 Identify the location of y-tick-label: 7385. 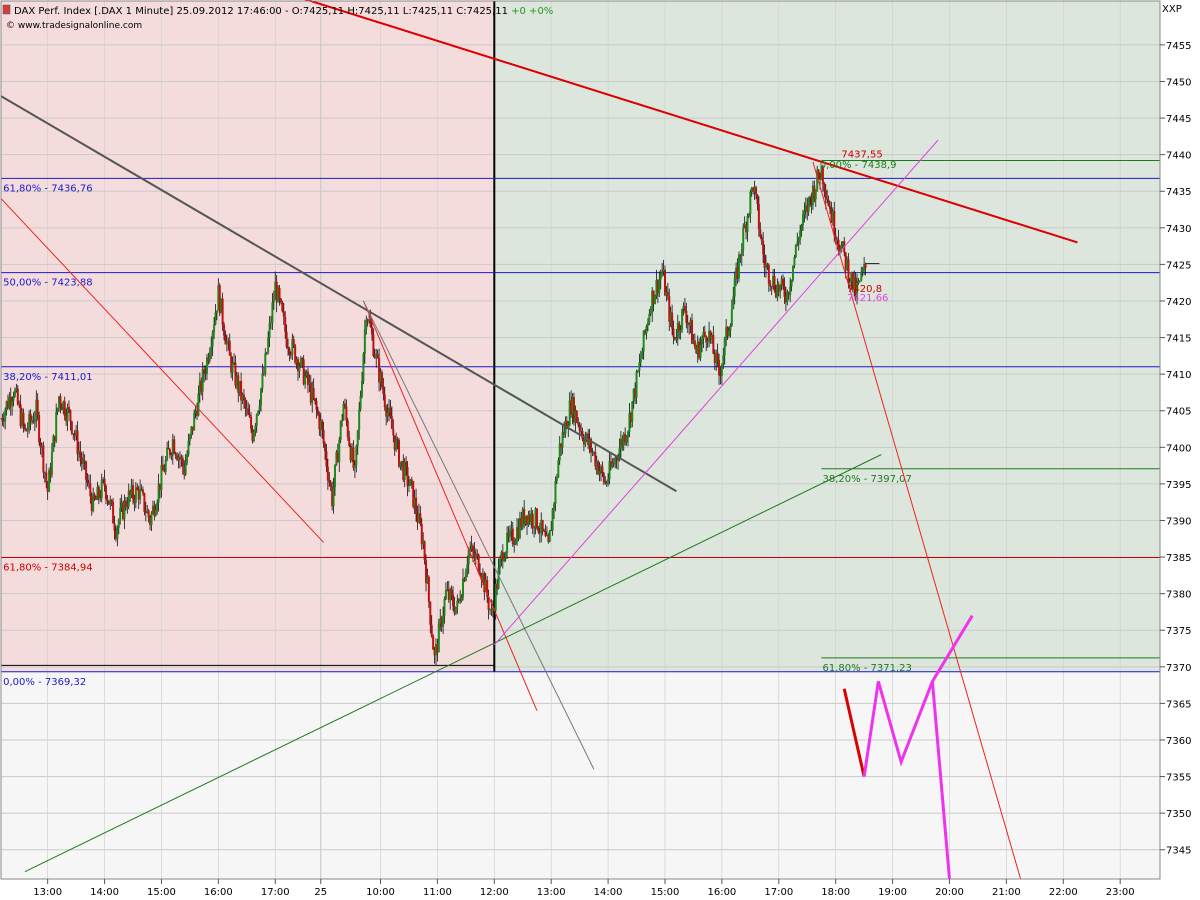
(1178, 558).